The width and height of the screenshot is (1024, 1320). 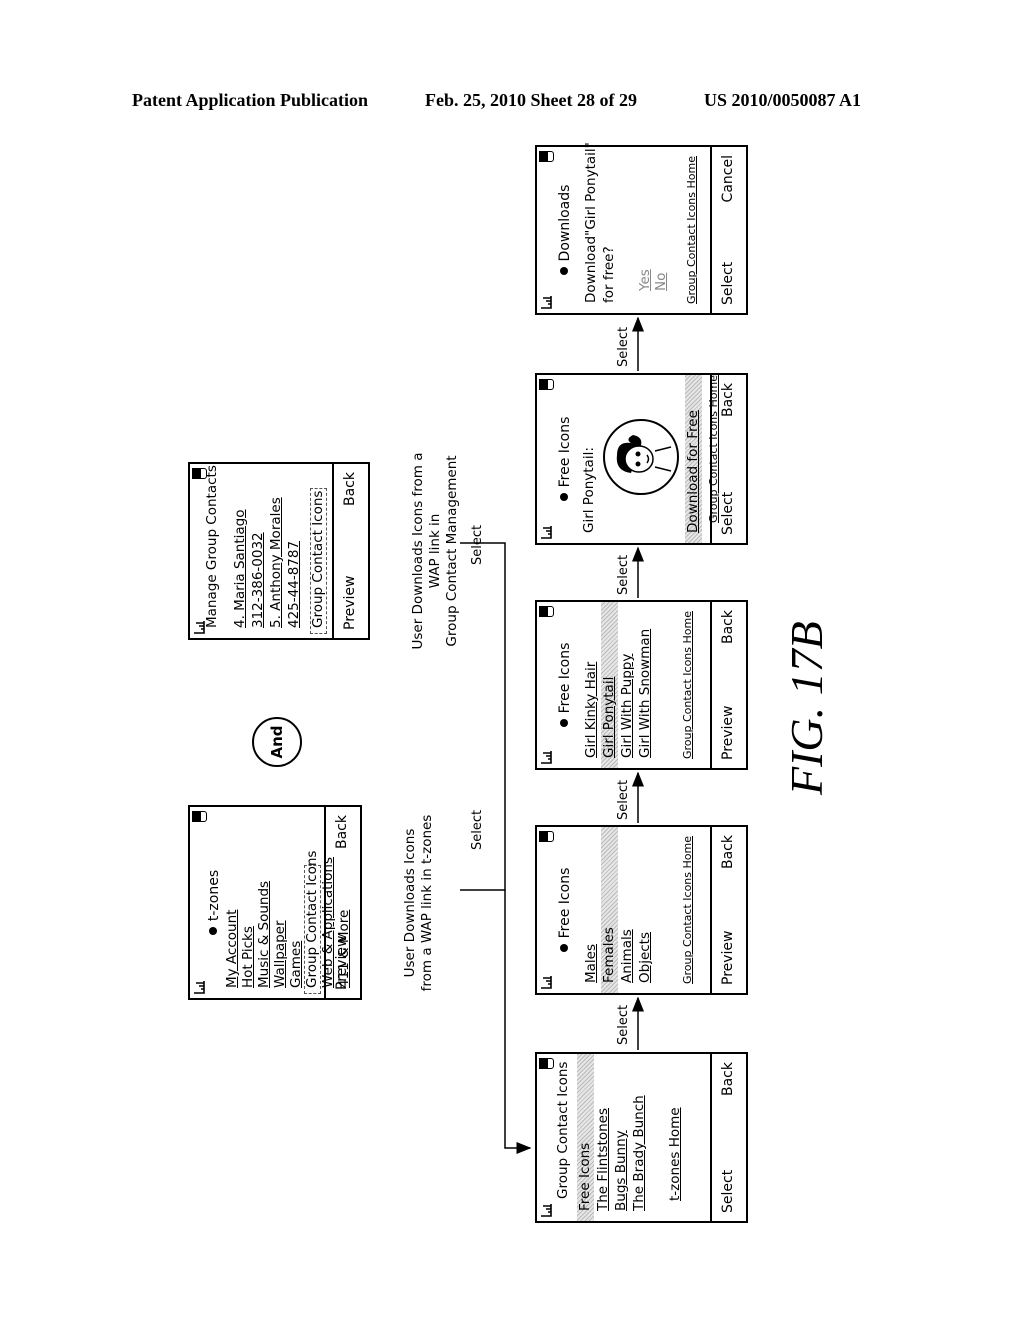 I want to click on contact-name: 4. Maria Santiago, so click(x=240, y=551).